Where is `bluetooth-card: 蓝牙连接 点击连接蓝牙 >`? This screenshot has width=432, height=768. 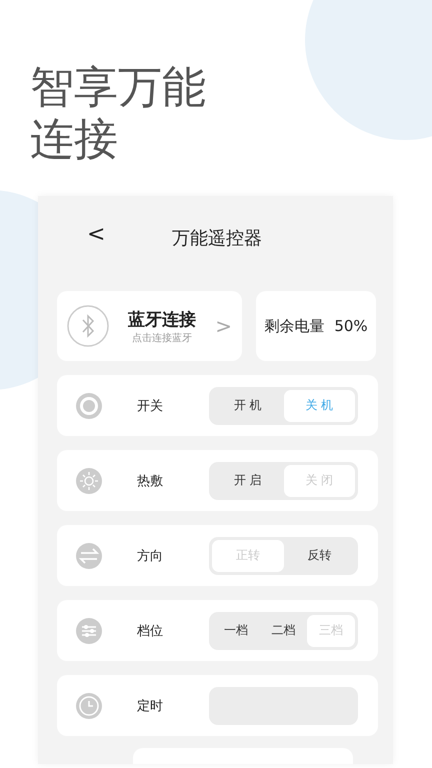
bluetooth-card: 蓝牙连接 点击连接蓝牙 > is located at coordinates (149, 326).